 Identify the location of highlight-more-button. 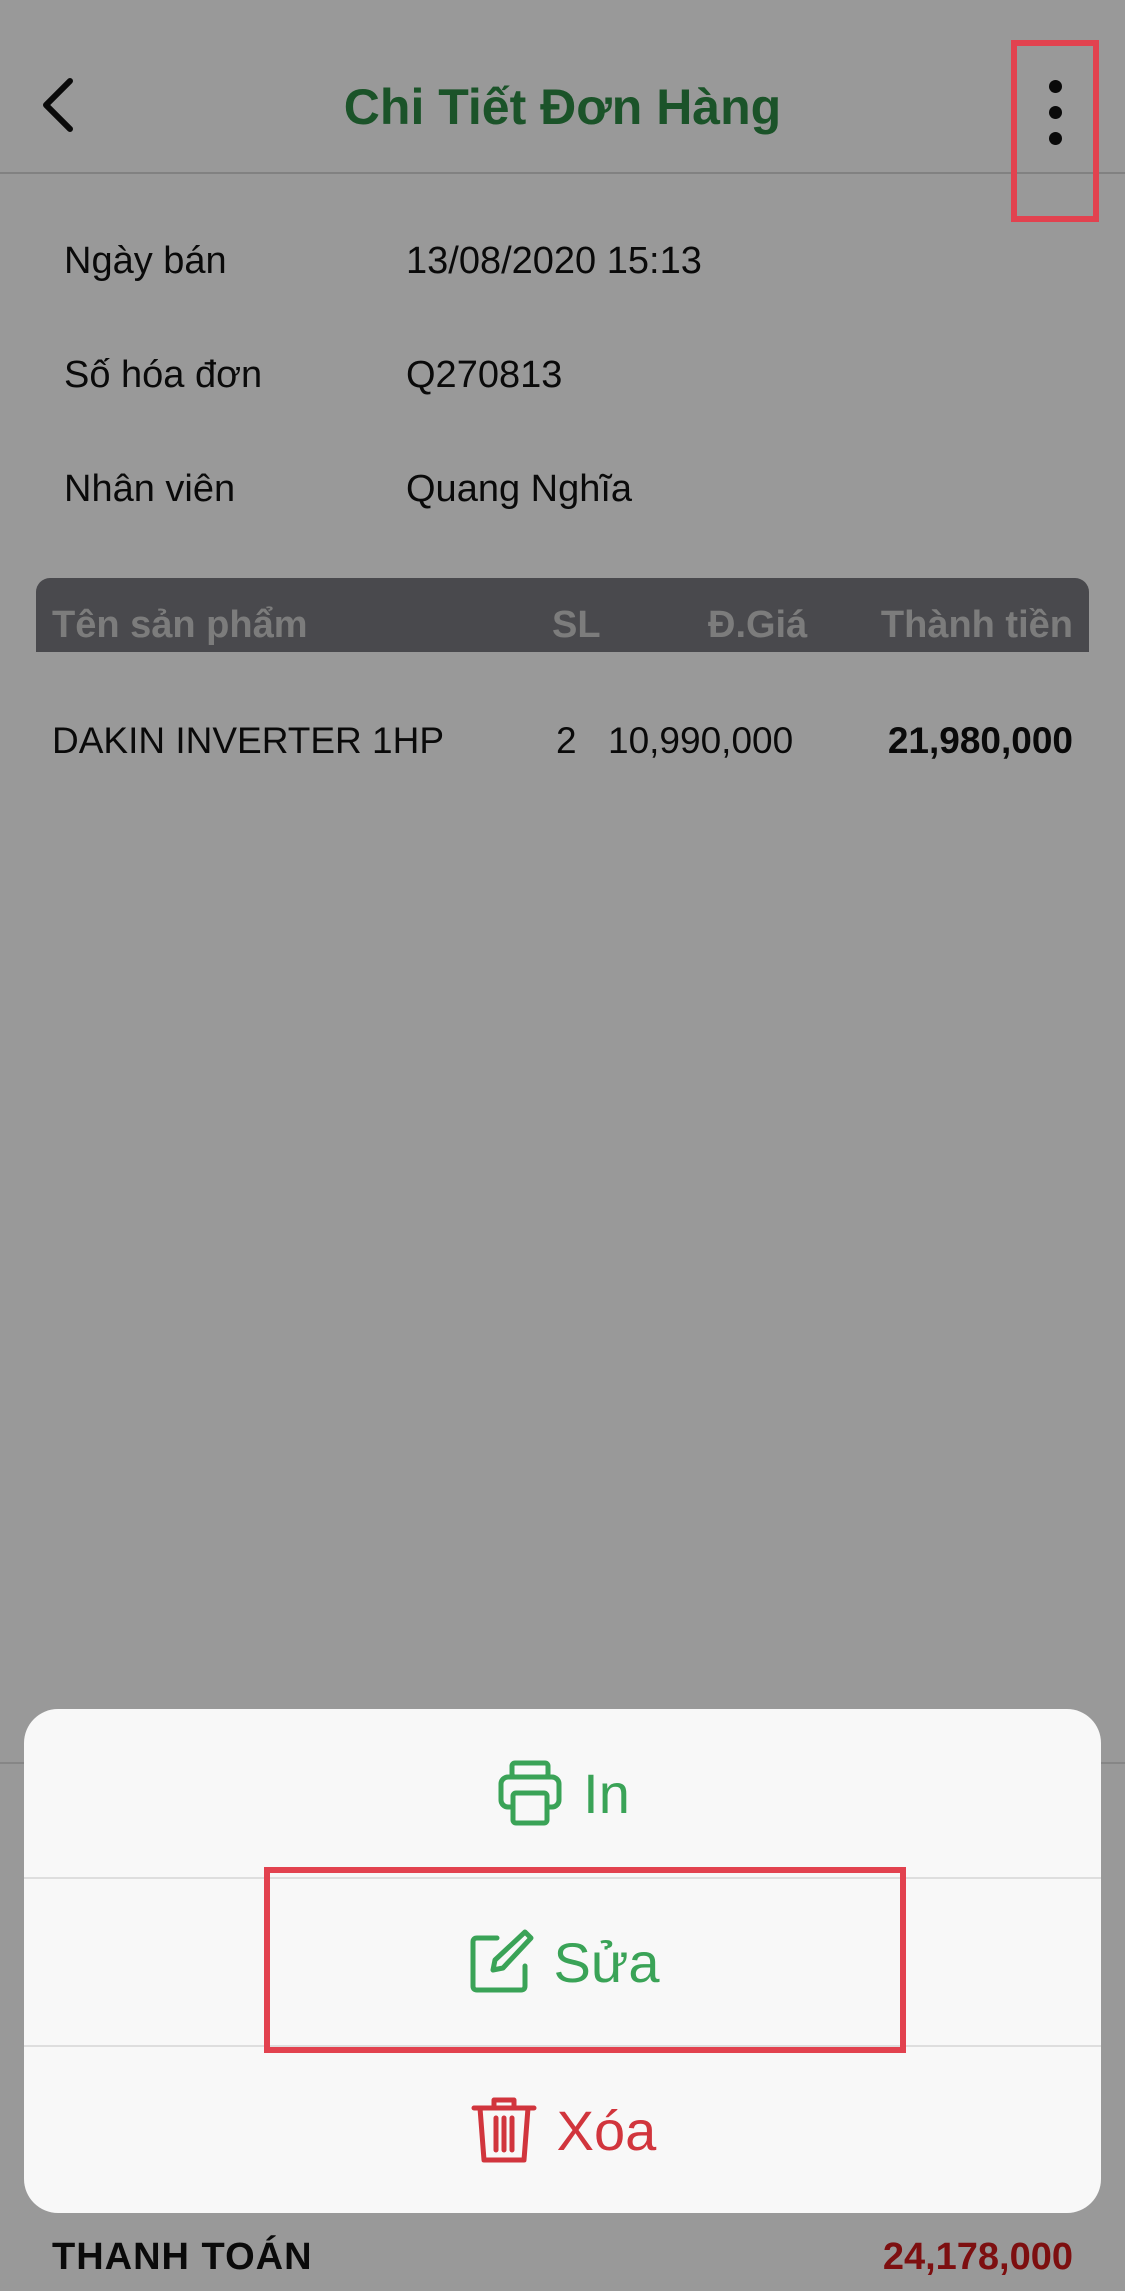
(1055, 131).